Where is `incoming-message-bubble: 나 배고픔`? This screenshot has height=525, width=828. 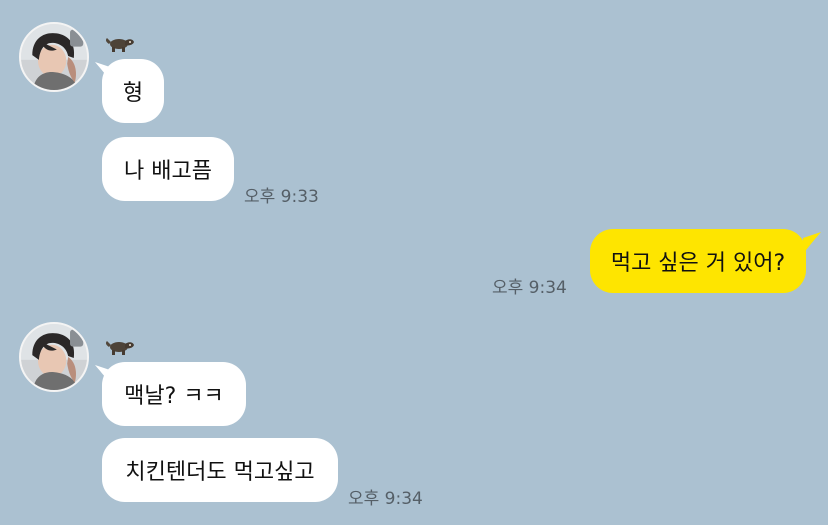 incoming-message-bubble: 나 배고픔 is located at coordinates (168, 169).